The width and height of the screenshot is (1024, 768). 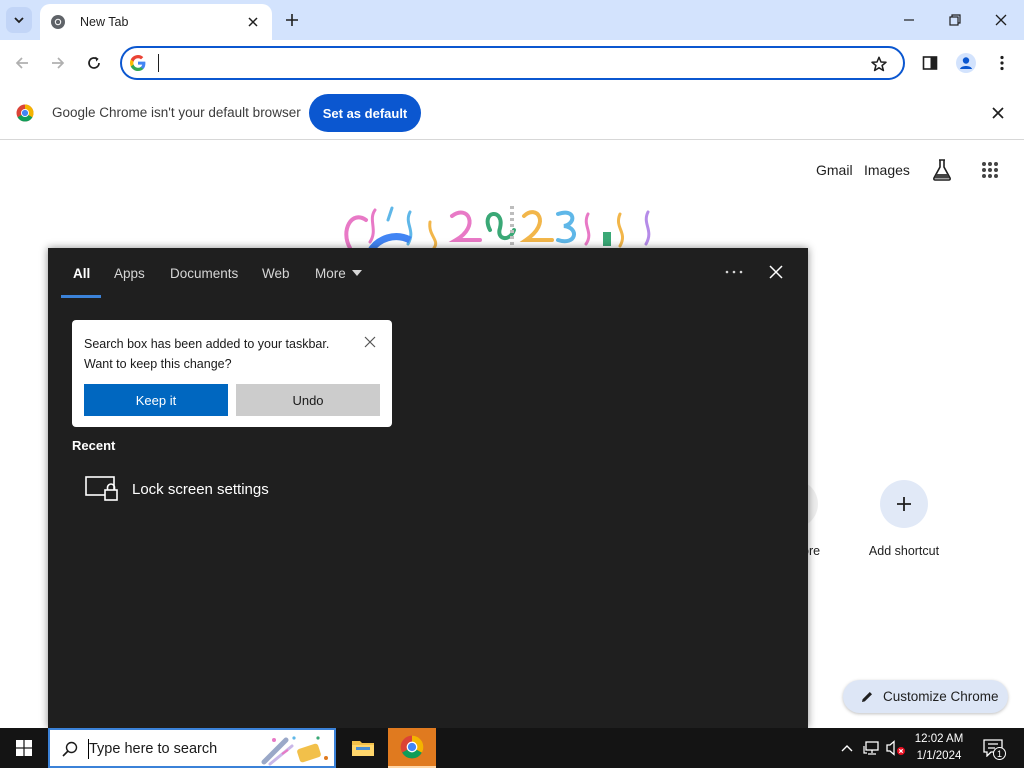 I want to click on notification-count-badge: 1, so click(x=999, y=753).